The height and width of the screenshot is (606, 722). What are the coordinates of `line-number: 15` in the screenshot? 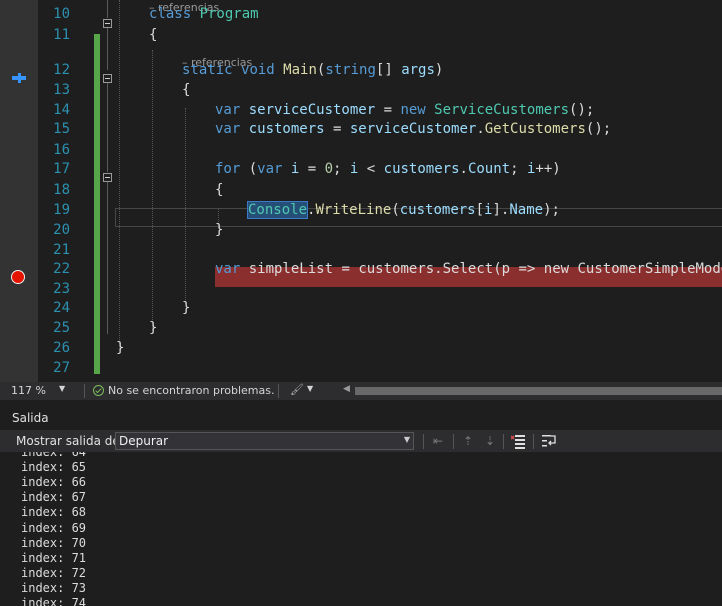 It's located at (61, 129).